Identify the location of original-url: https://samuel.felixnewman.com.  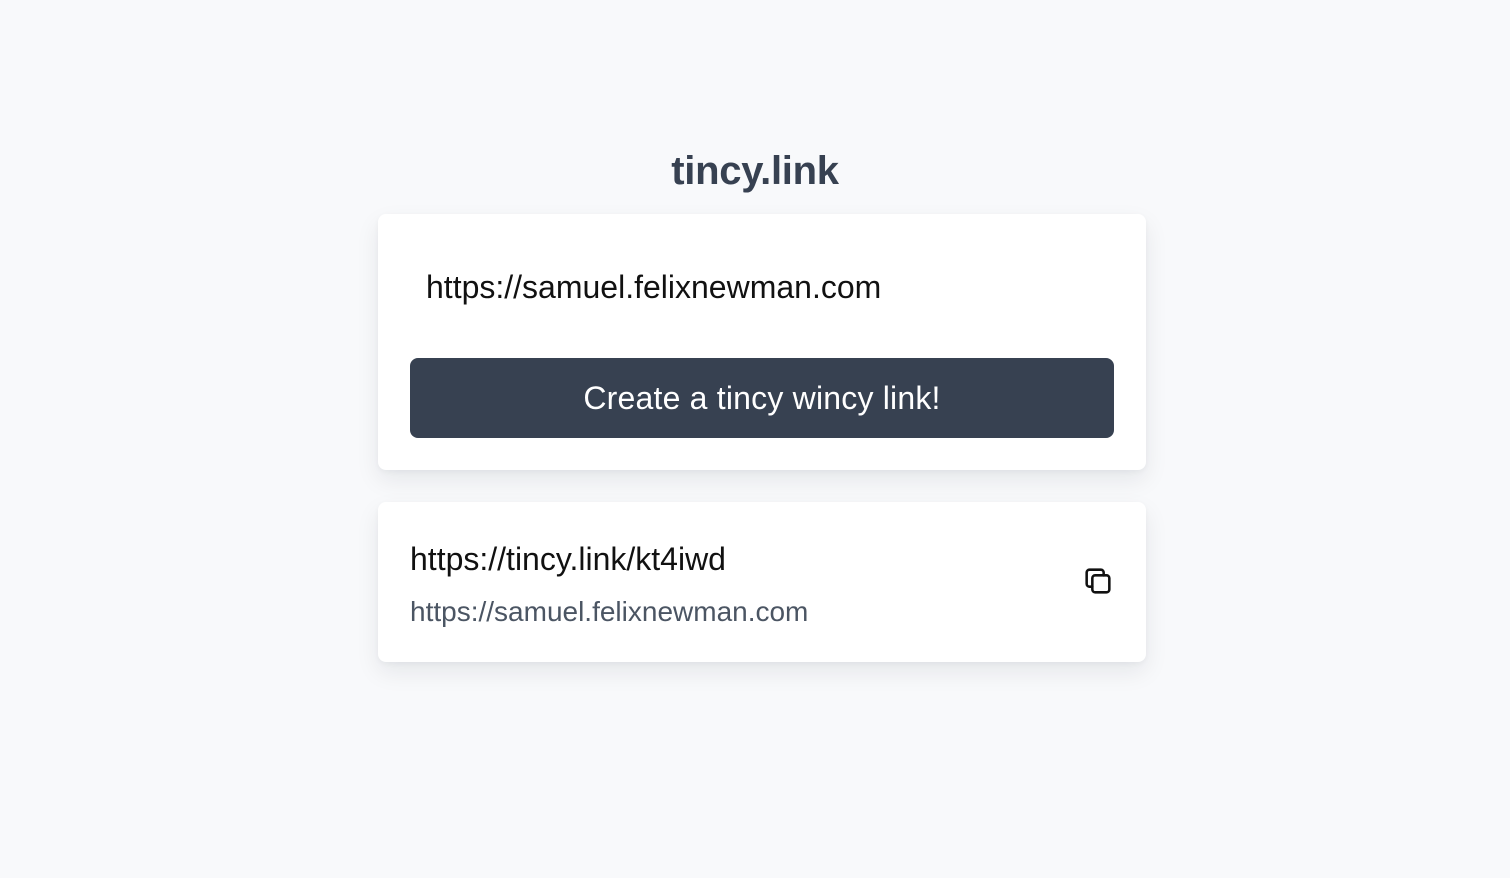
(609, 611).